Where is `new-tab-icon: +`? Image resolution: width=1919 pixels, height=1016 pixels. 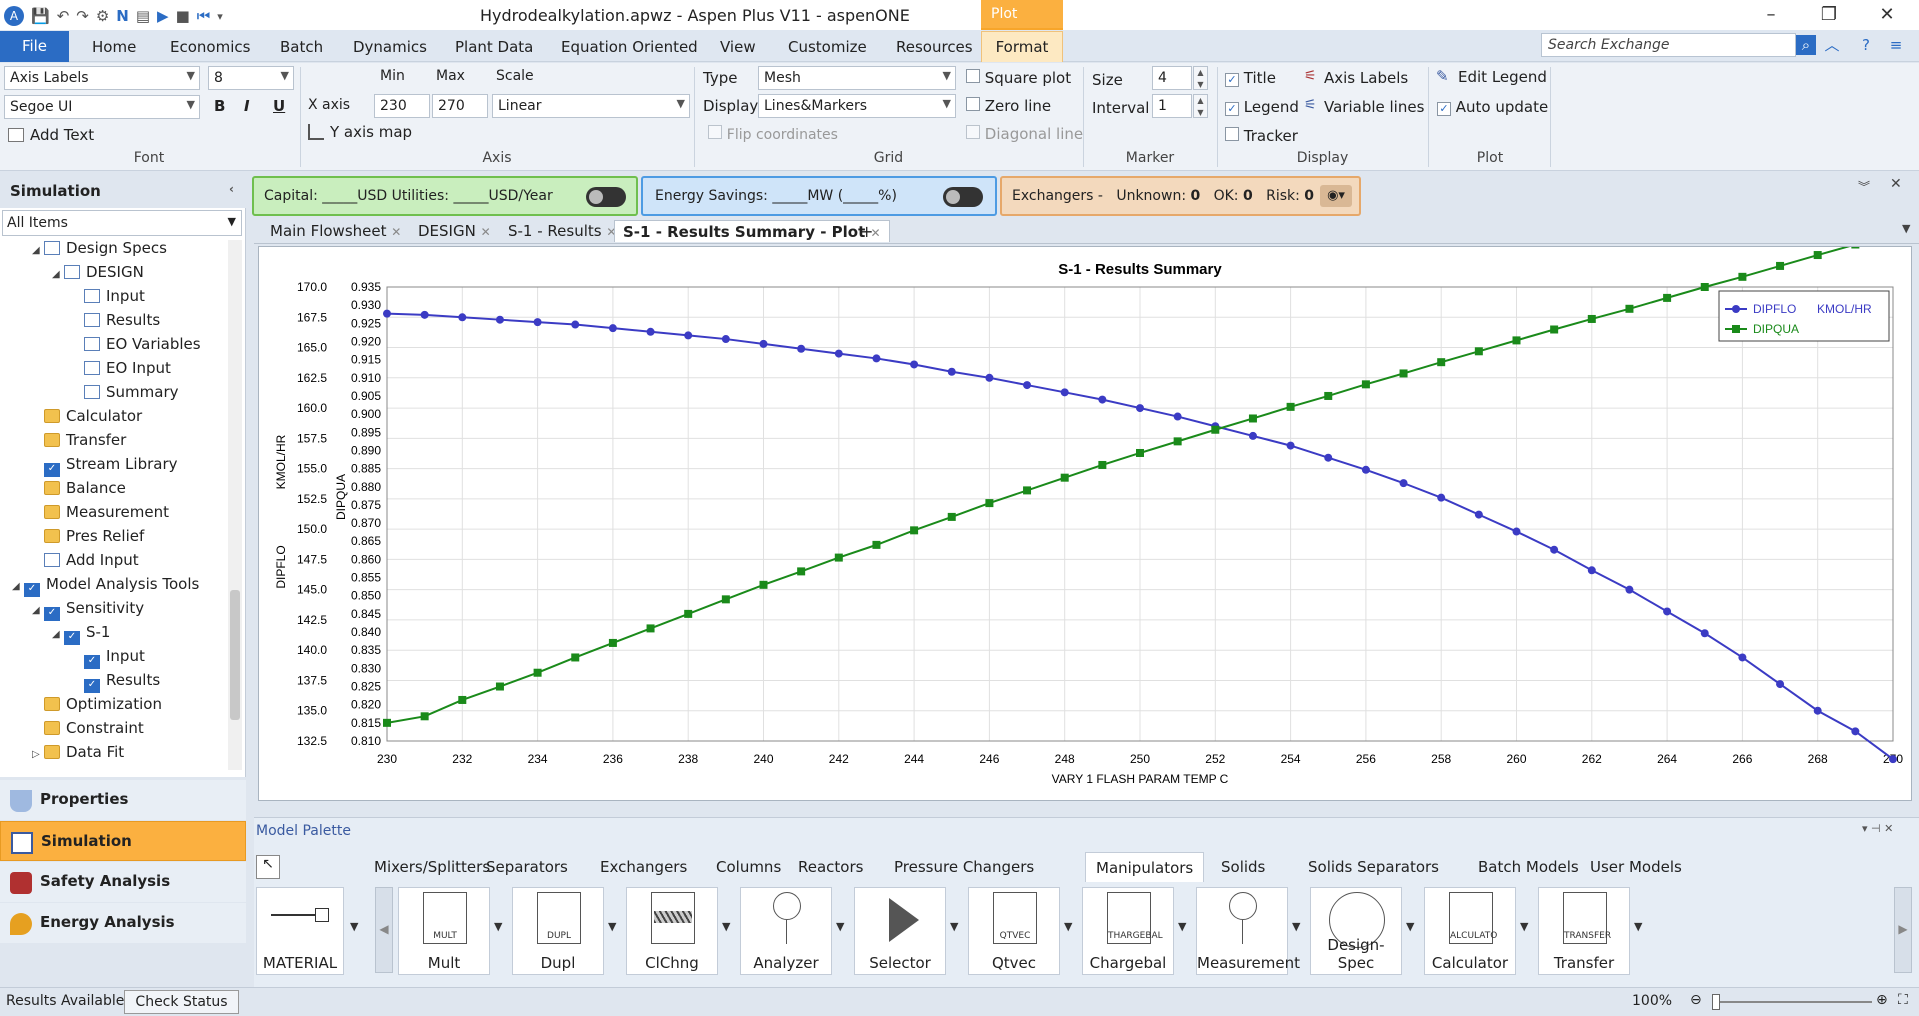 new-tab-icon: + is located at coordinates (866, 231).